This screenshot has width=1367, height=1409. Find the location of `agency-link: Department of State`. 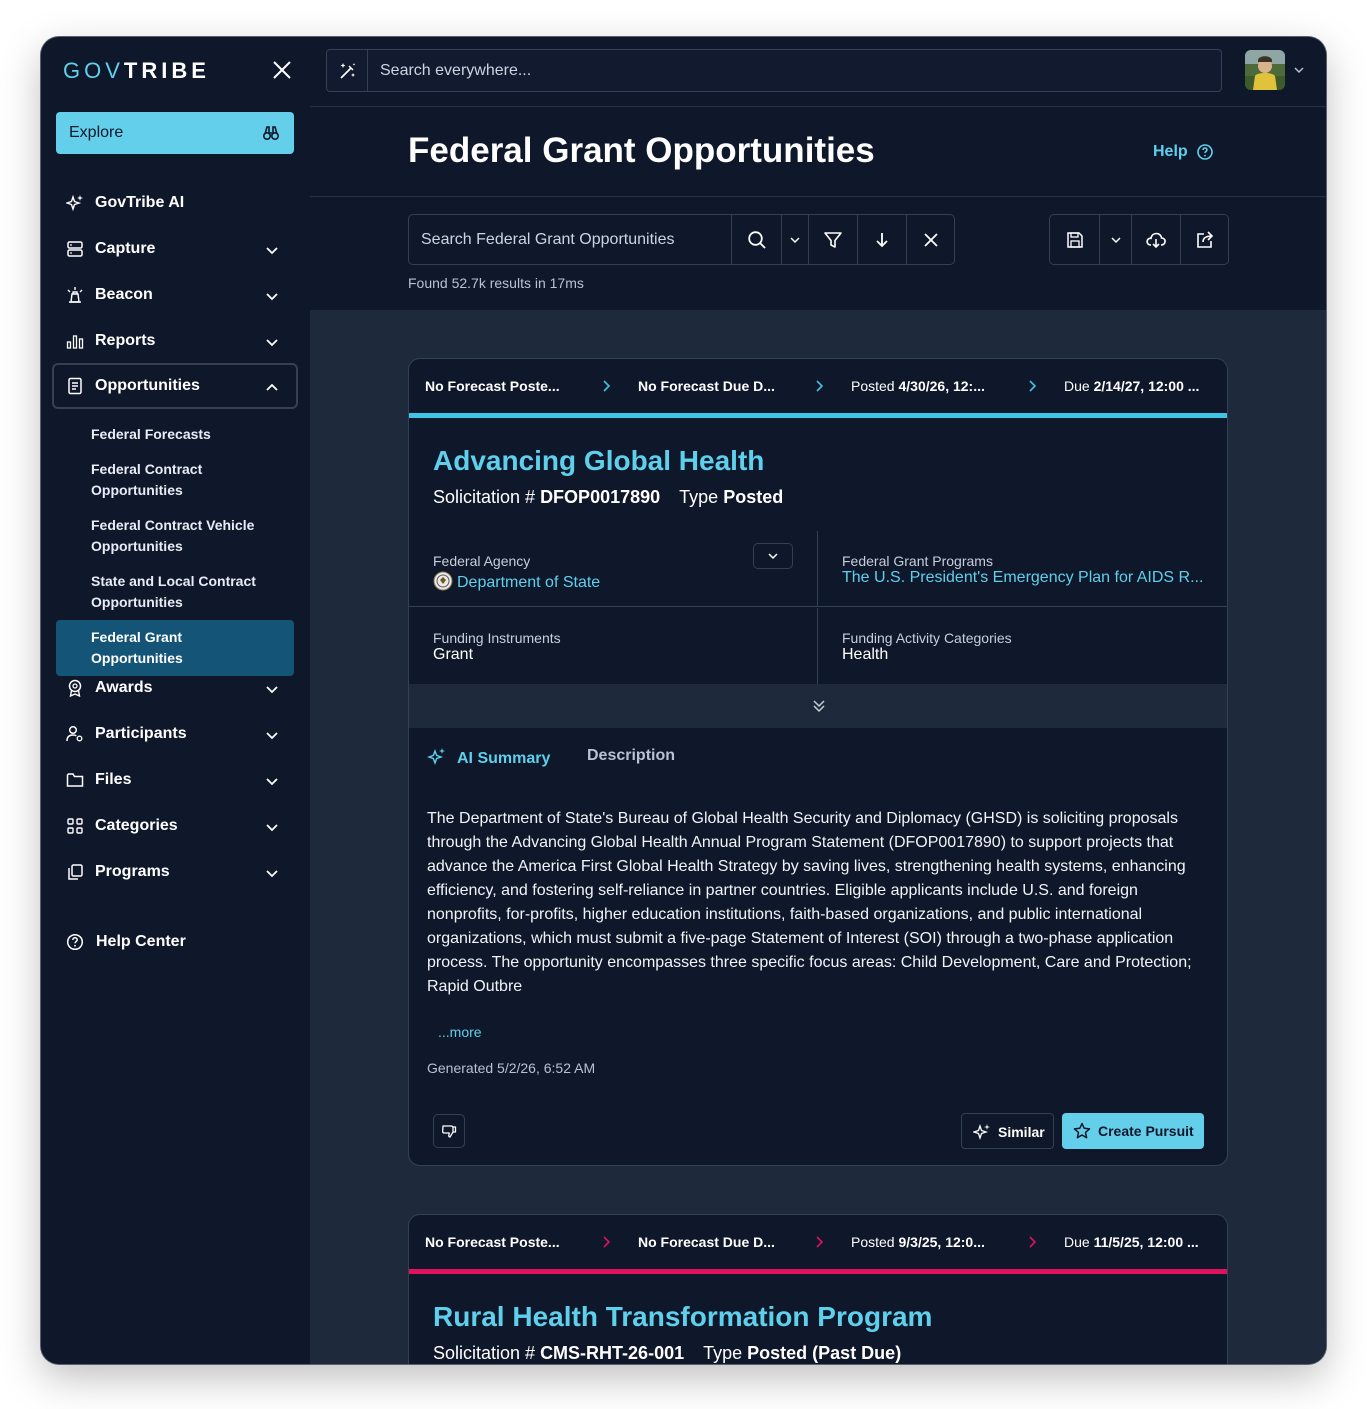

agency-link: Department of State is located at coordinates (516, 581).